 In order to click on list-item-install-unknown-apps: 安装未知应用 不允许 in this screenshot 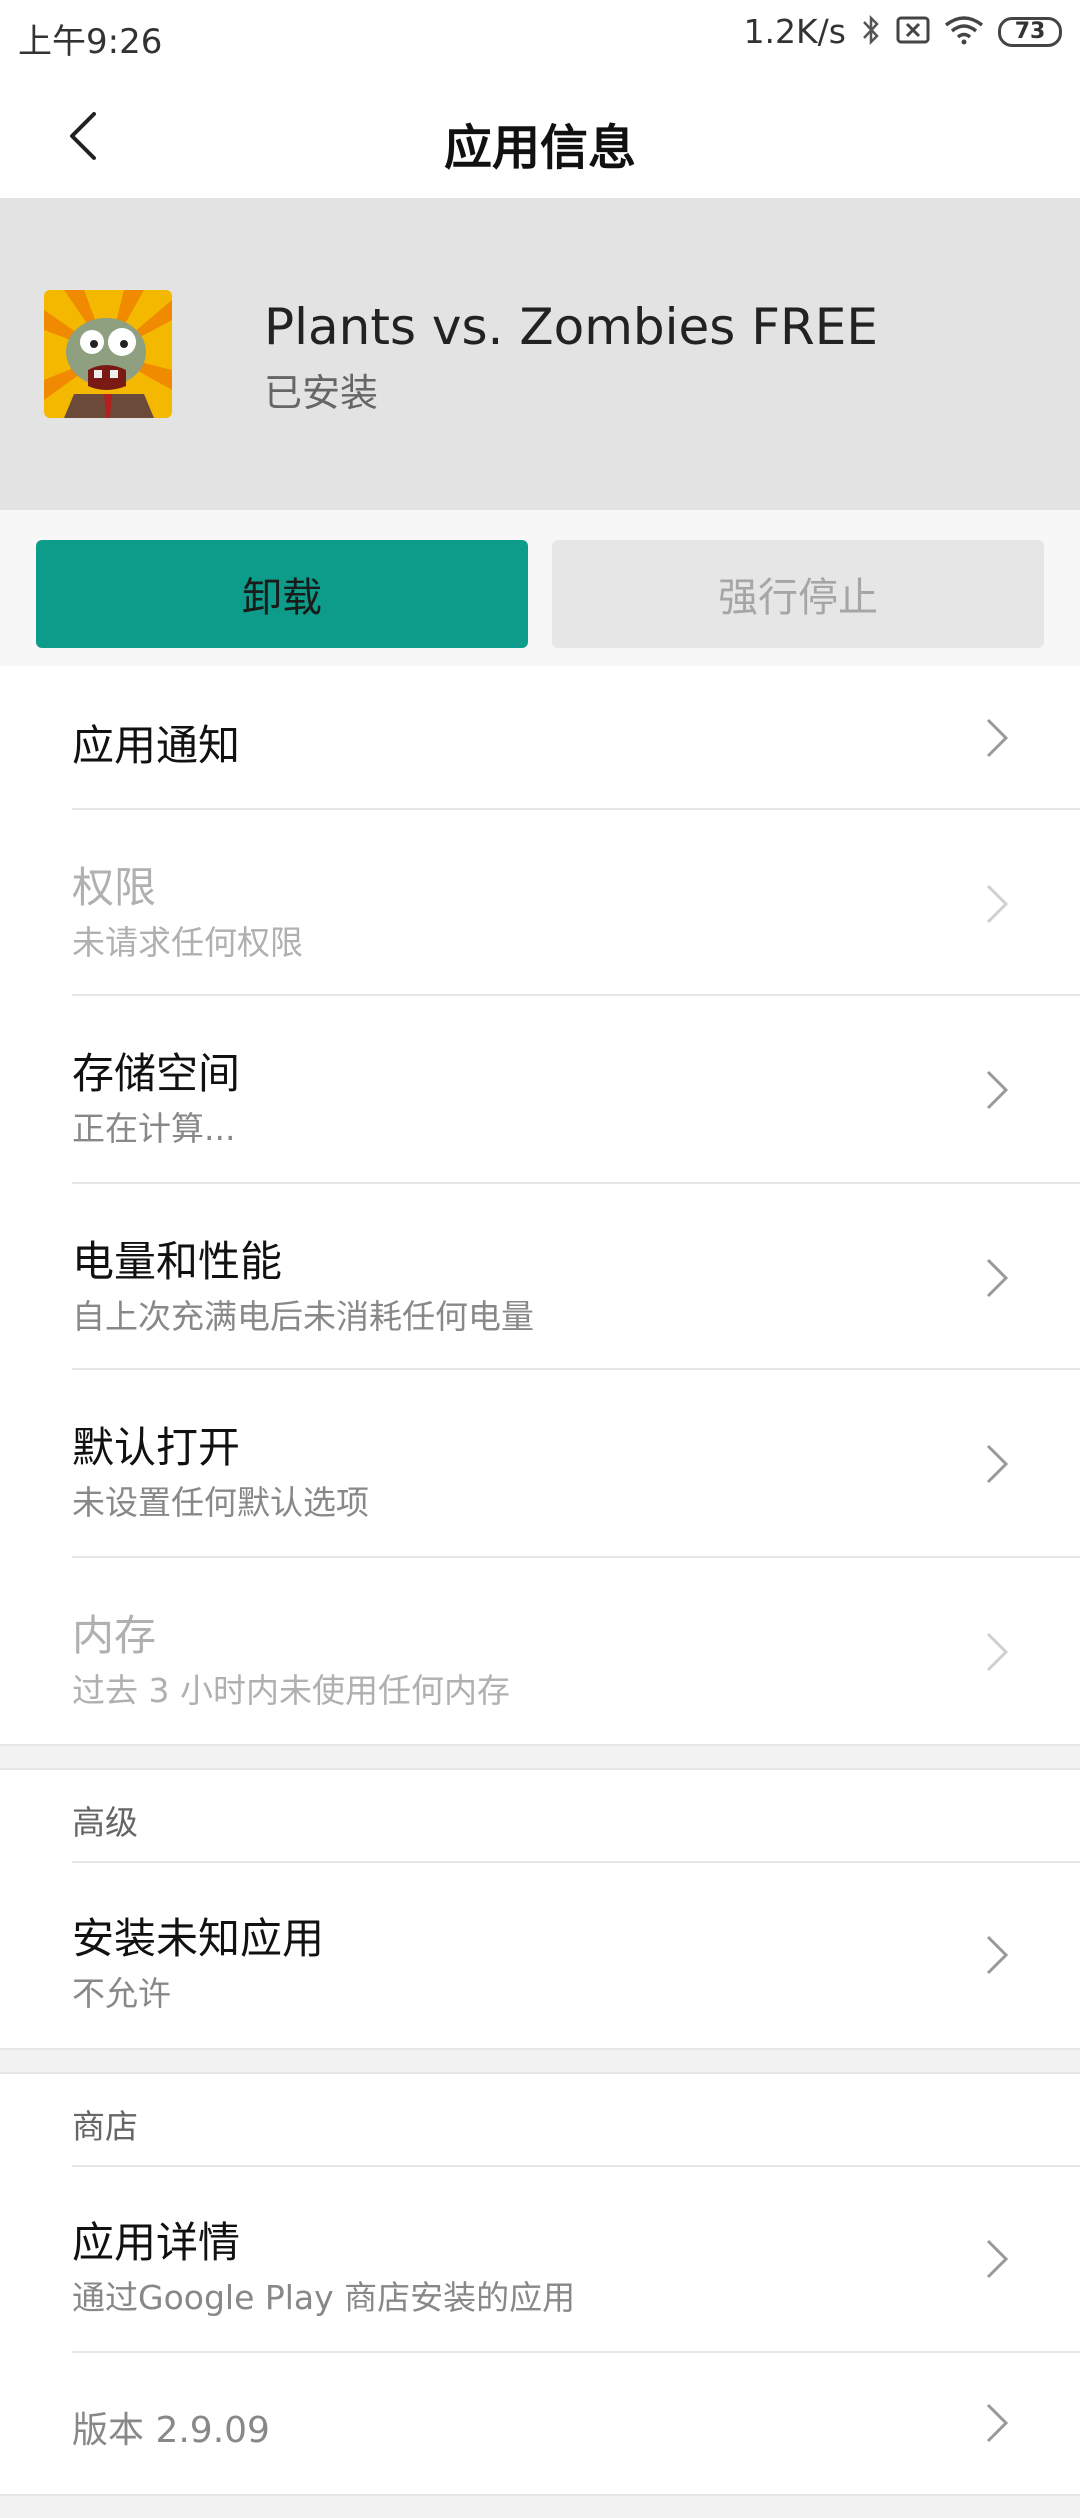, I will do `click(576, 1955)`.